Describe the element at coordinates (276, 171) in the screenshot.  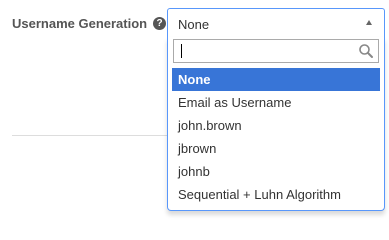
I see `option-johnb: johnb` at that location.